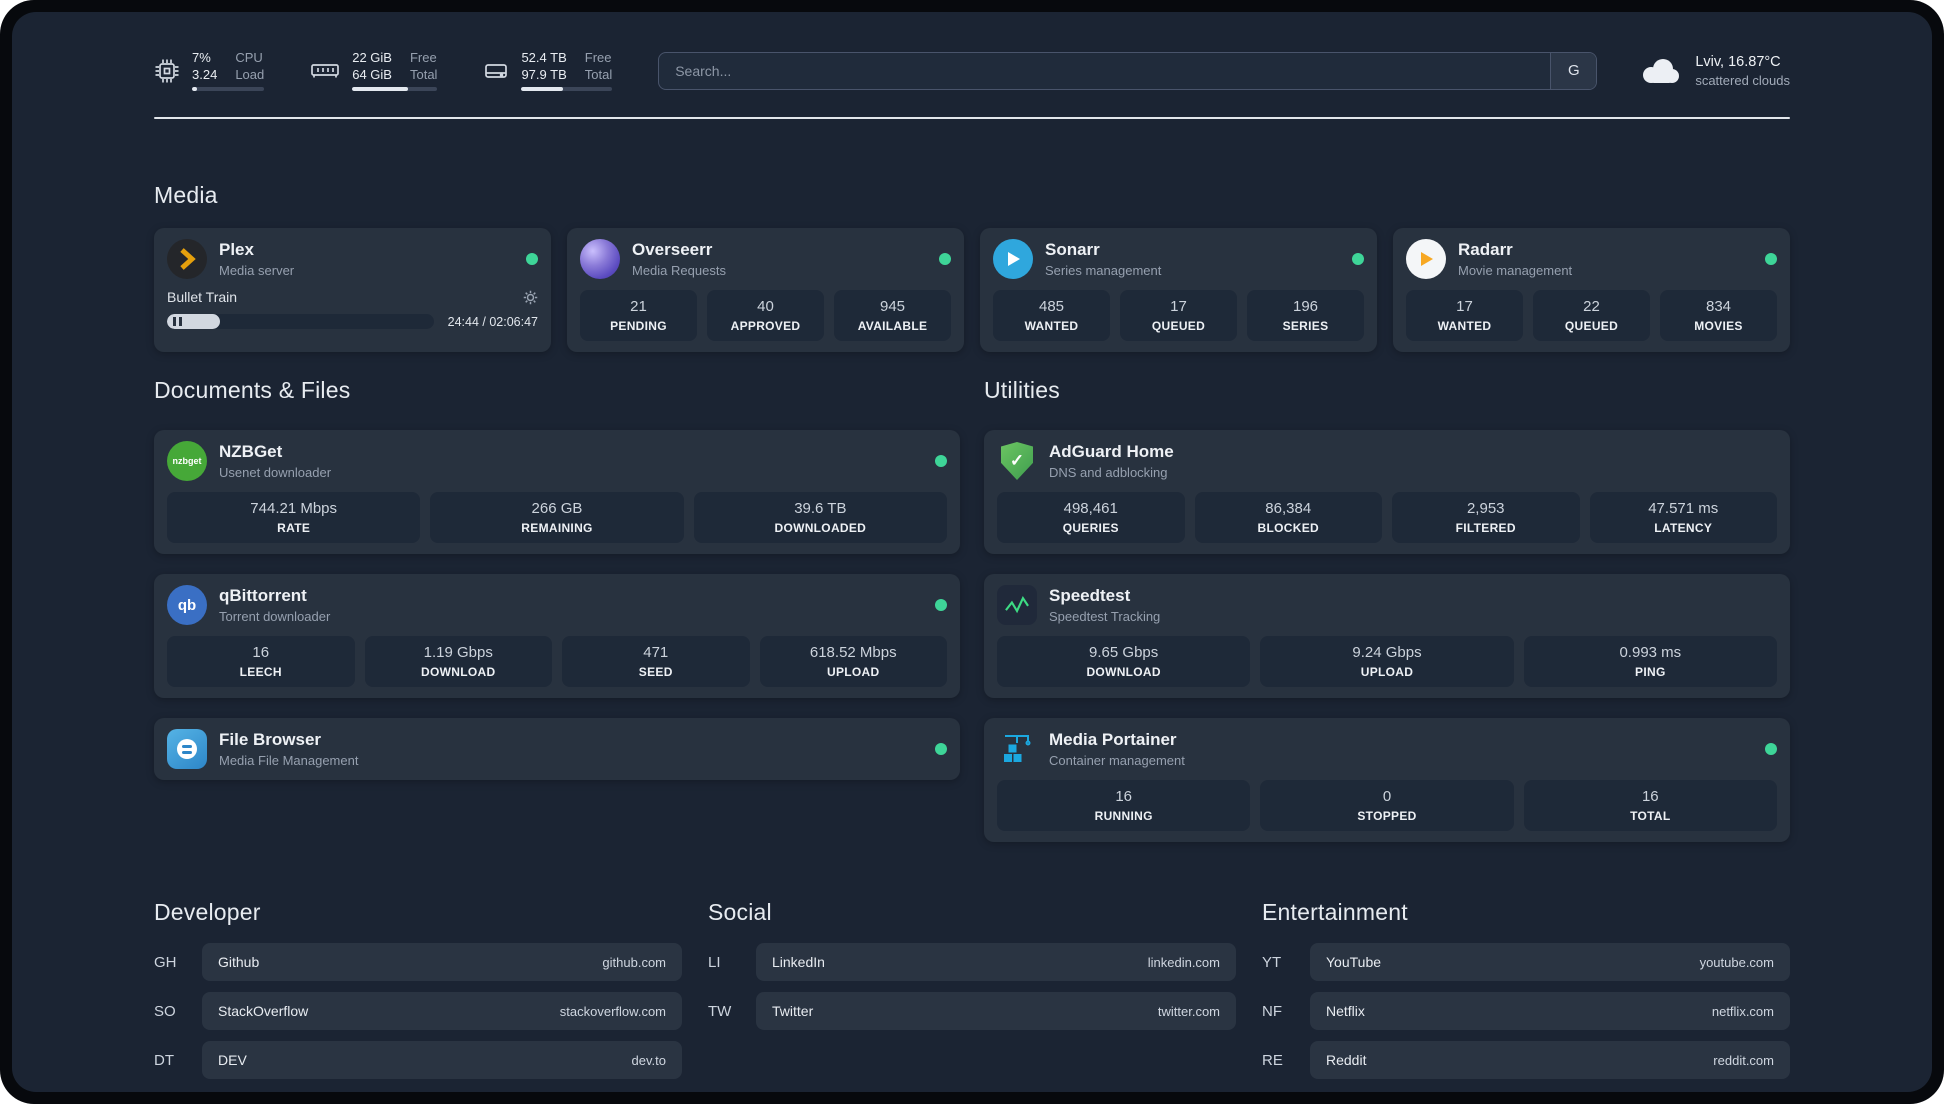 The height and width of the screenshot is (1104, 1944). I want to click on stat-label: PENDING, so click(638, 326).